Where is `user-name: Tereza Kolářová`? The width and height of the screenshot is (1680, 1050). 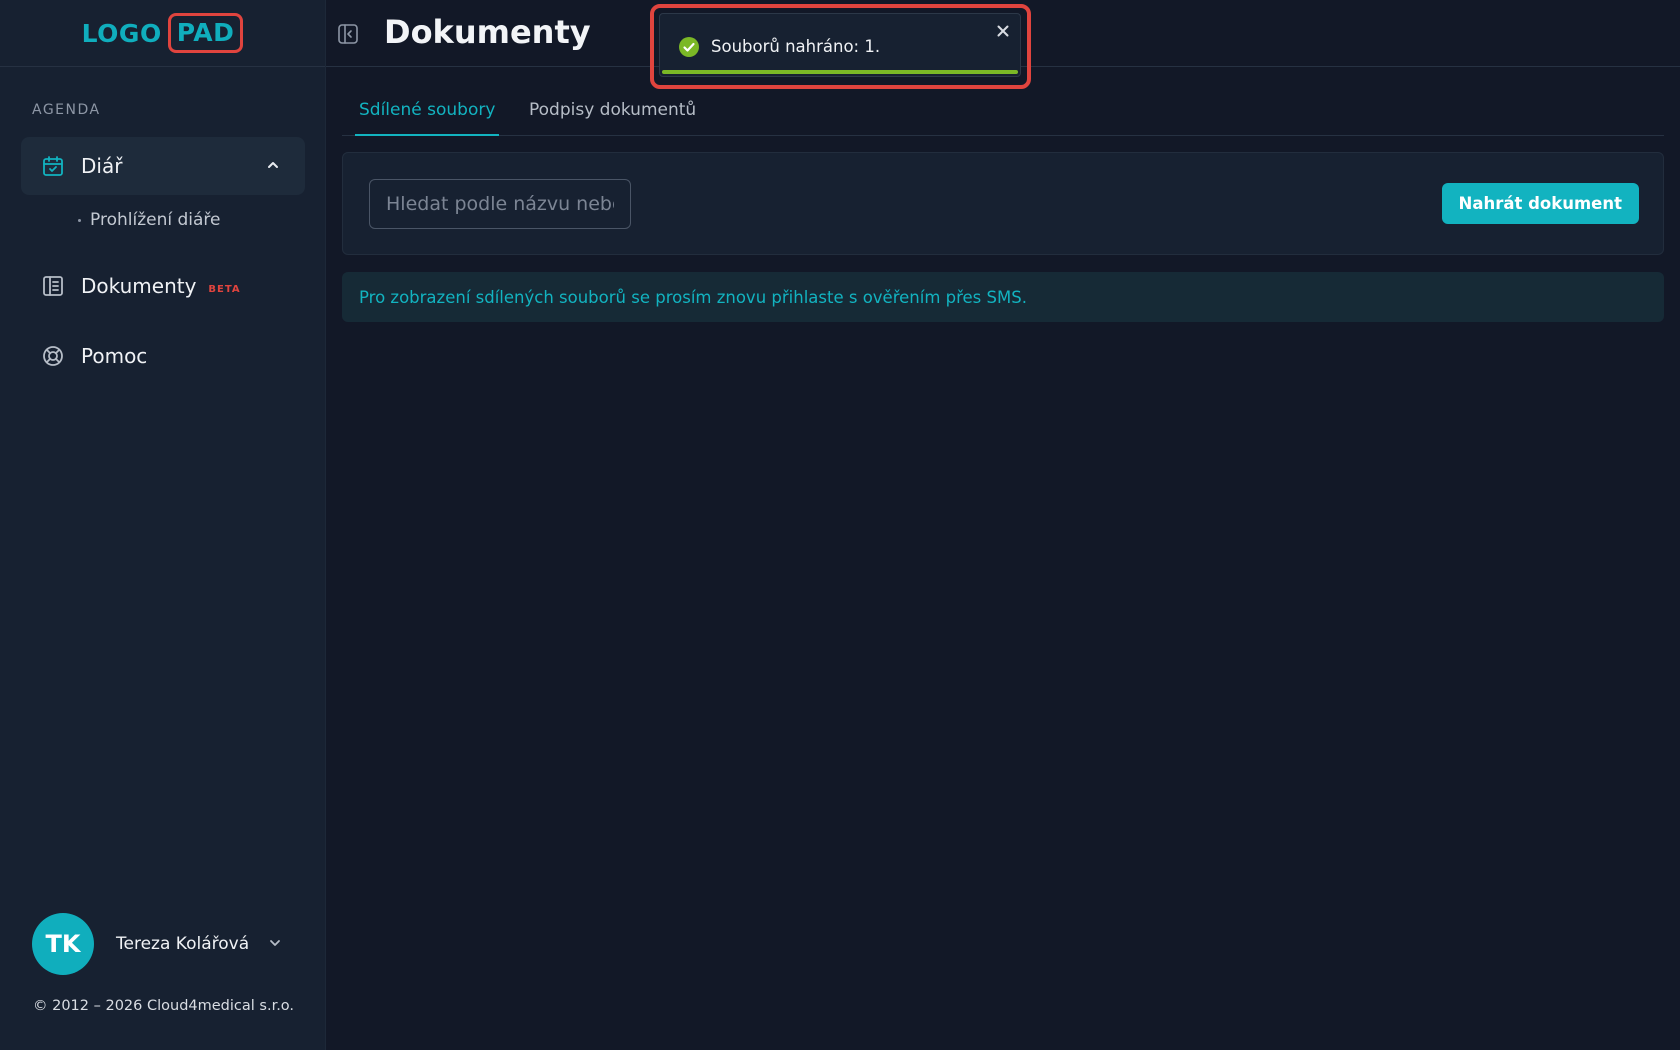
user-name: Tereza Kolářová is located at coordinates (183, 944).